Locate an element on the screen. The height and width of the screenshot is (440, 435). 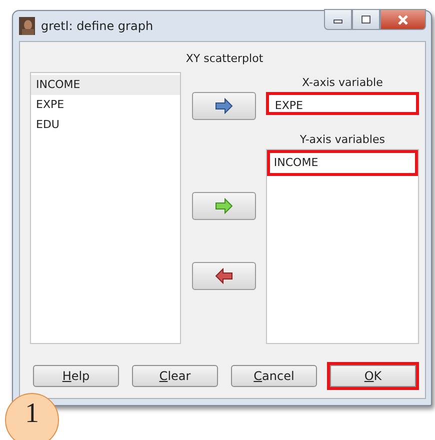
close-button is located at coordinates (403, 19).